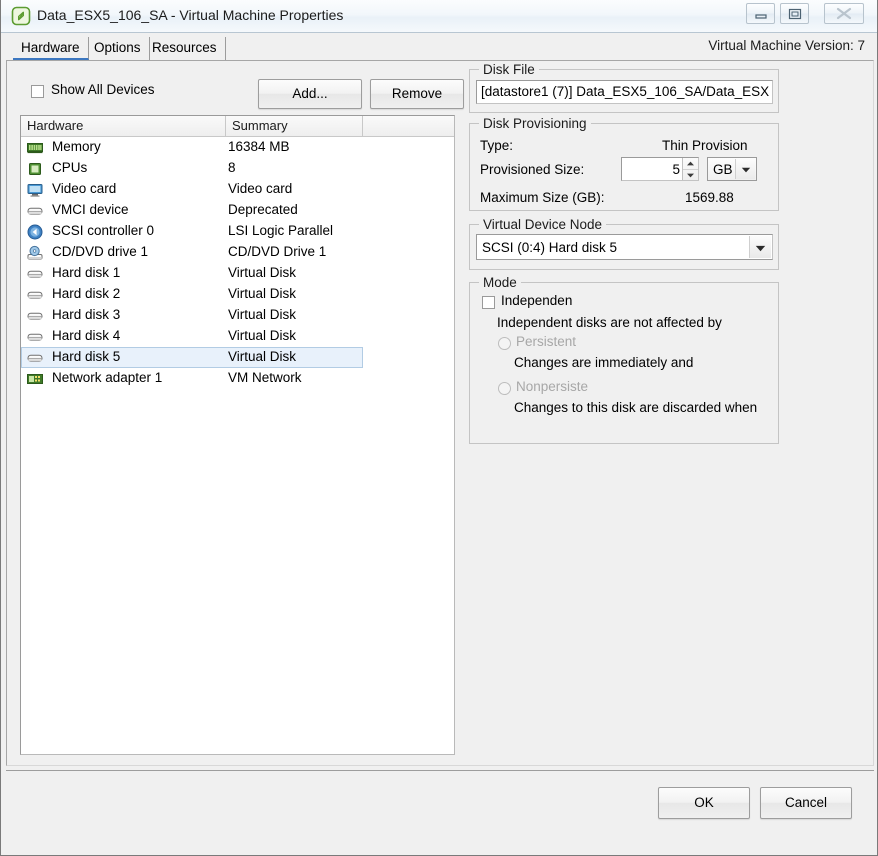 The width and height of the screenshot is (878, 856). Describe the element at coordinates (35, 253) in the screenshot. I see `cd-dvd-drive-icon` at that location.